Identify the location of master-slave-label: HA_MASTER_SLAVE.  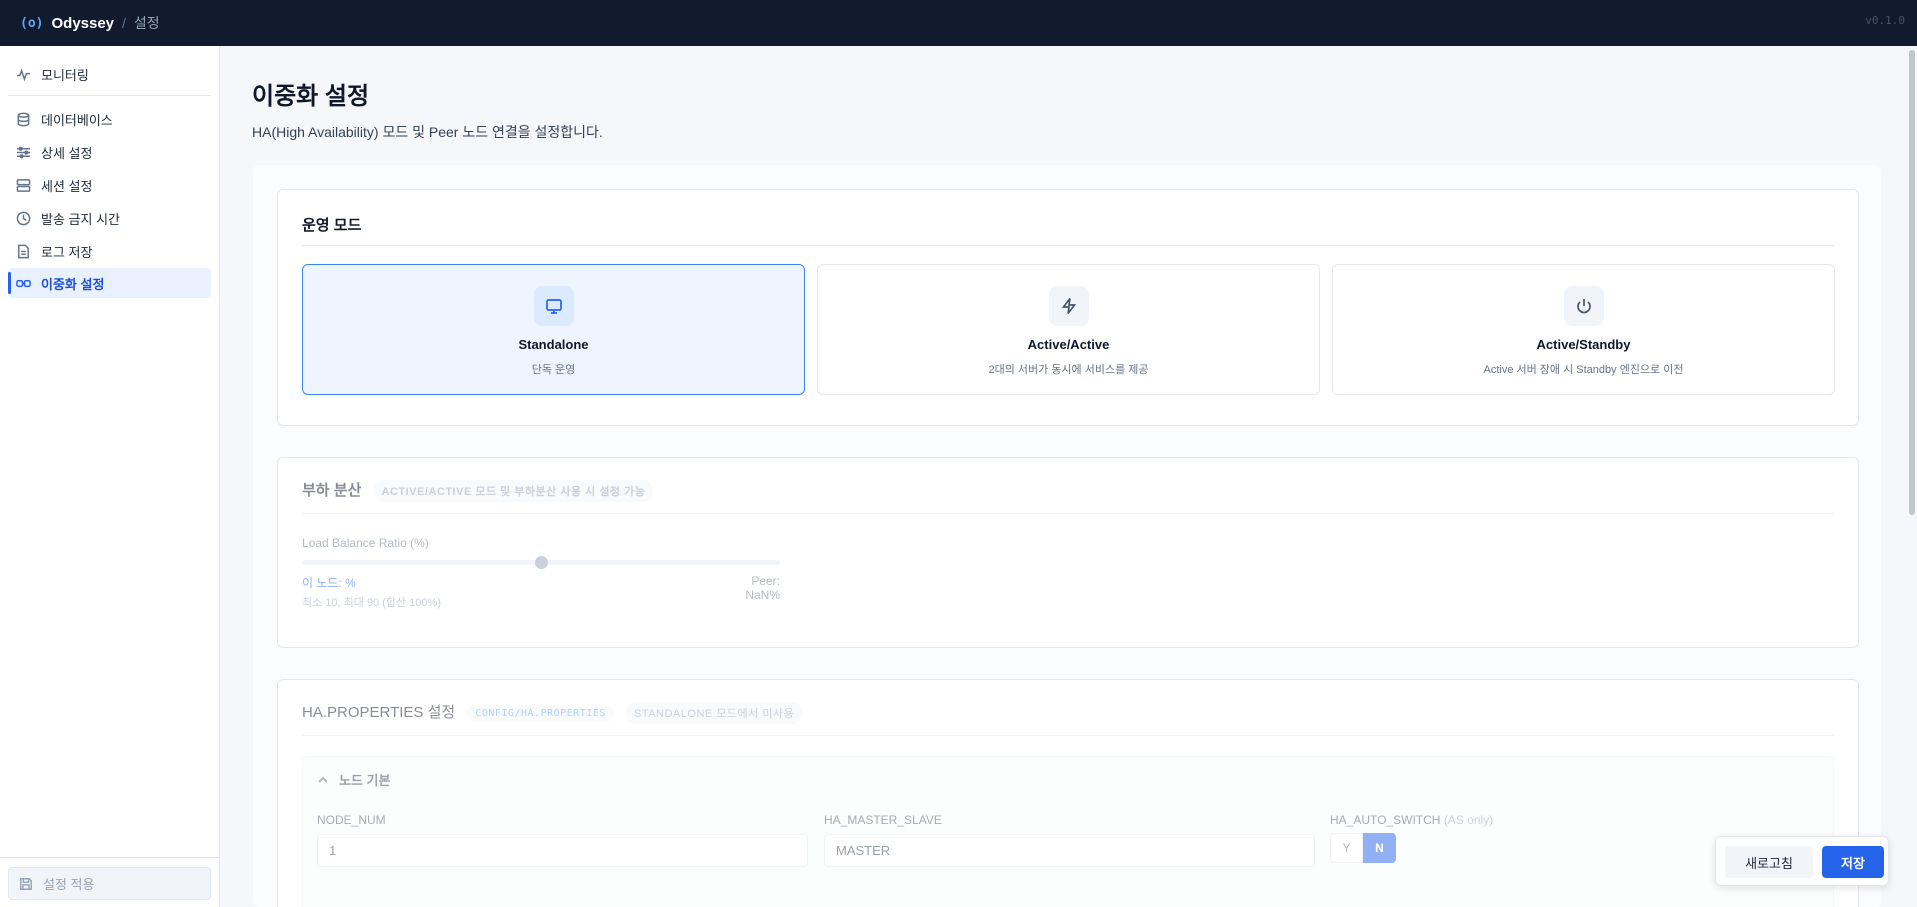
(883, 820).